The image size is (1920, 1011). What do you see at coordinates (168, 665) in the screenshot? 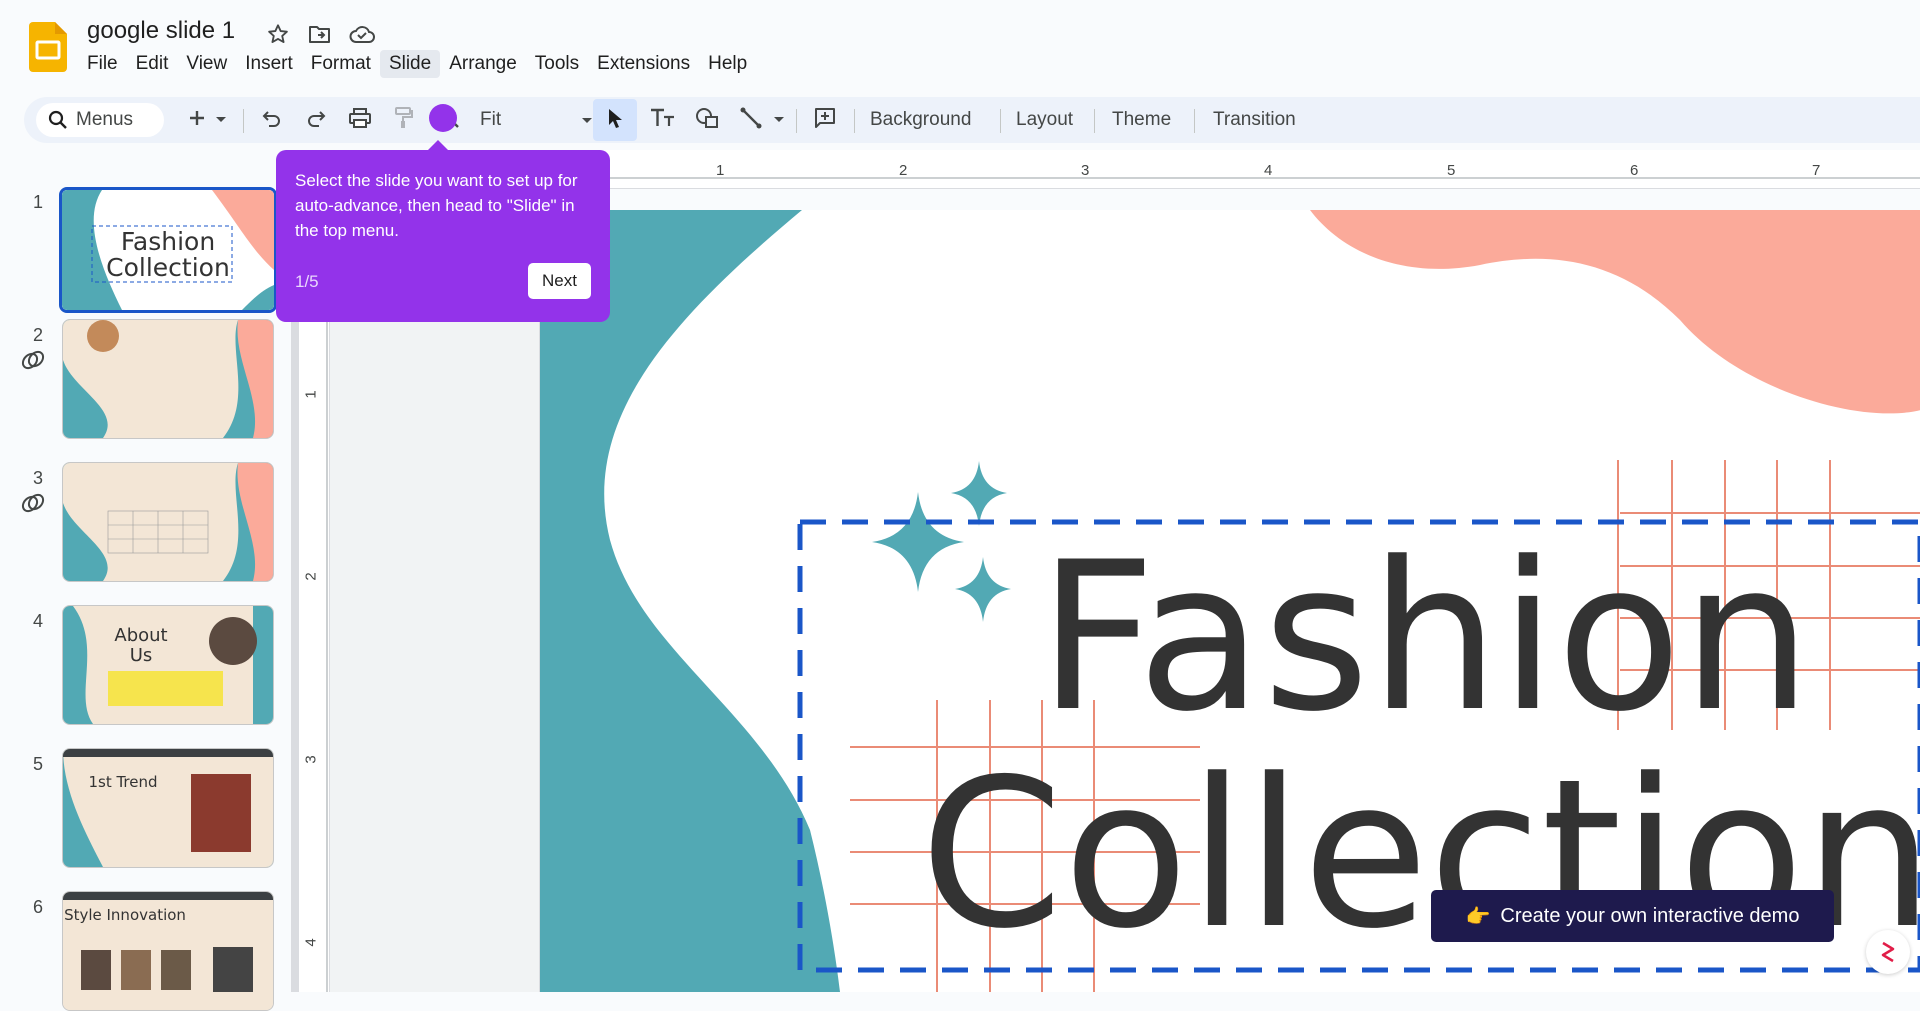
I see `slide-thumbnail: About Us` at bounding box center [168, 665].